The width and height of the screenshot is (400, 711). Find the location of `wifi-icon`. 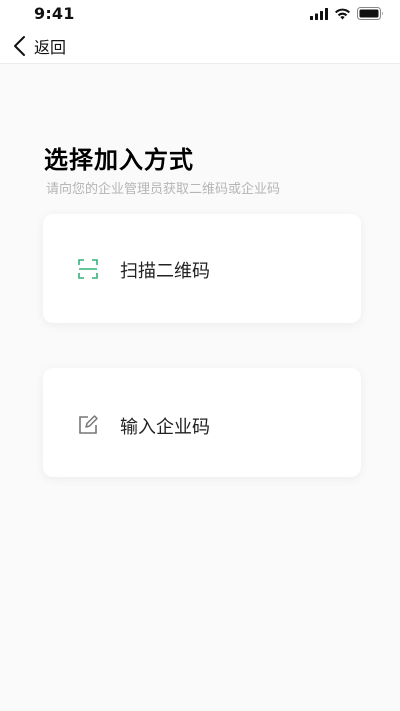

wifi-icon is located at coordinates (342, 13).